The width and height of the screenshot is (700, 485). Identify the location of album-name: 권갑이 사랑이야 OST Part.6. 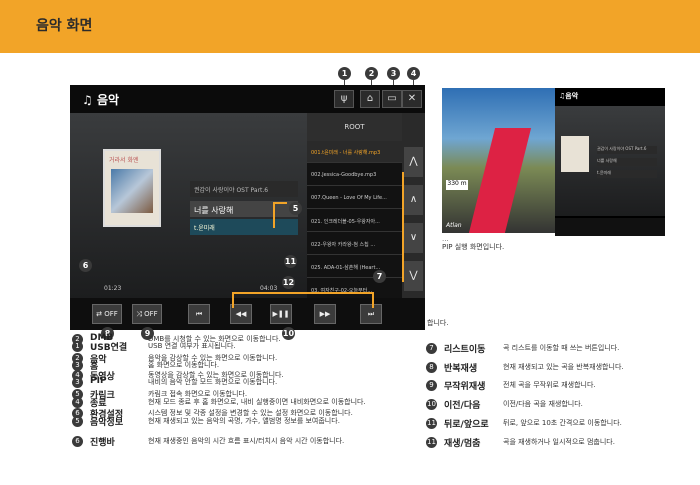
(244, 189).